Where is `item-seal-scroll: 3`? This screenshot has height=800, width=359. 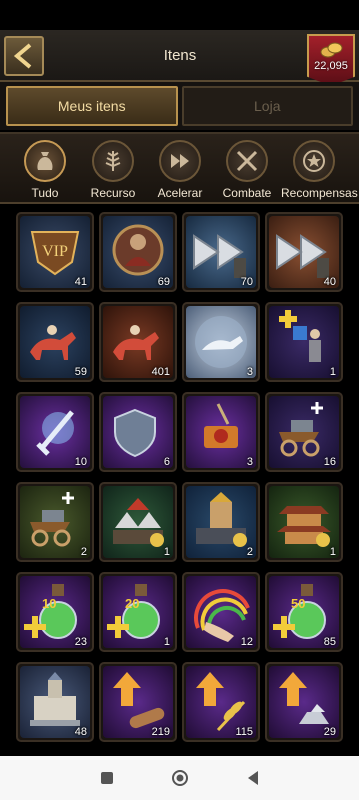
item-seal-scroll: 3 is located at coordinates (221, 432).